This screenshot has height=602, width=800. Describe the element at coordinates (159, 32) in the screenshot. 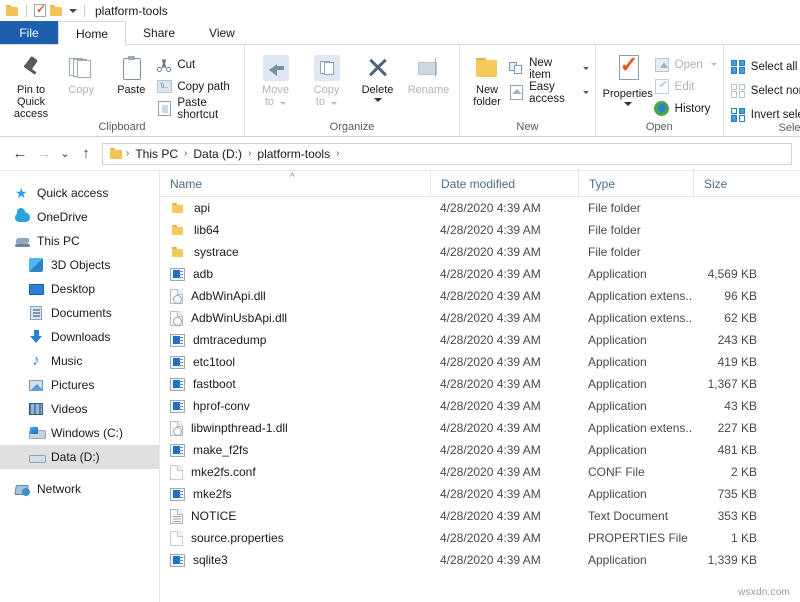

I see `tab-share: Share` at that location.